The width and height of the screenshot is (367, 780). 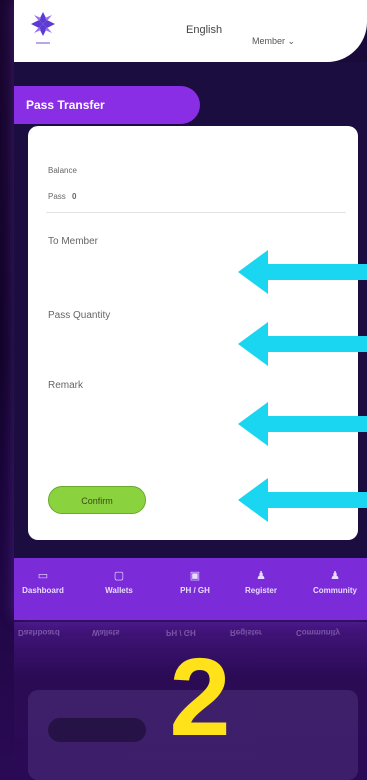 I want to click on confirm-button: Confirm, so click(x=97, y=500).